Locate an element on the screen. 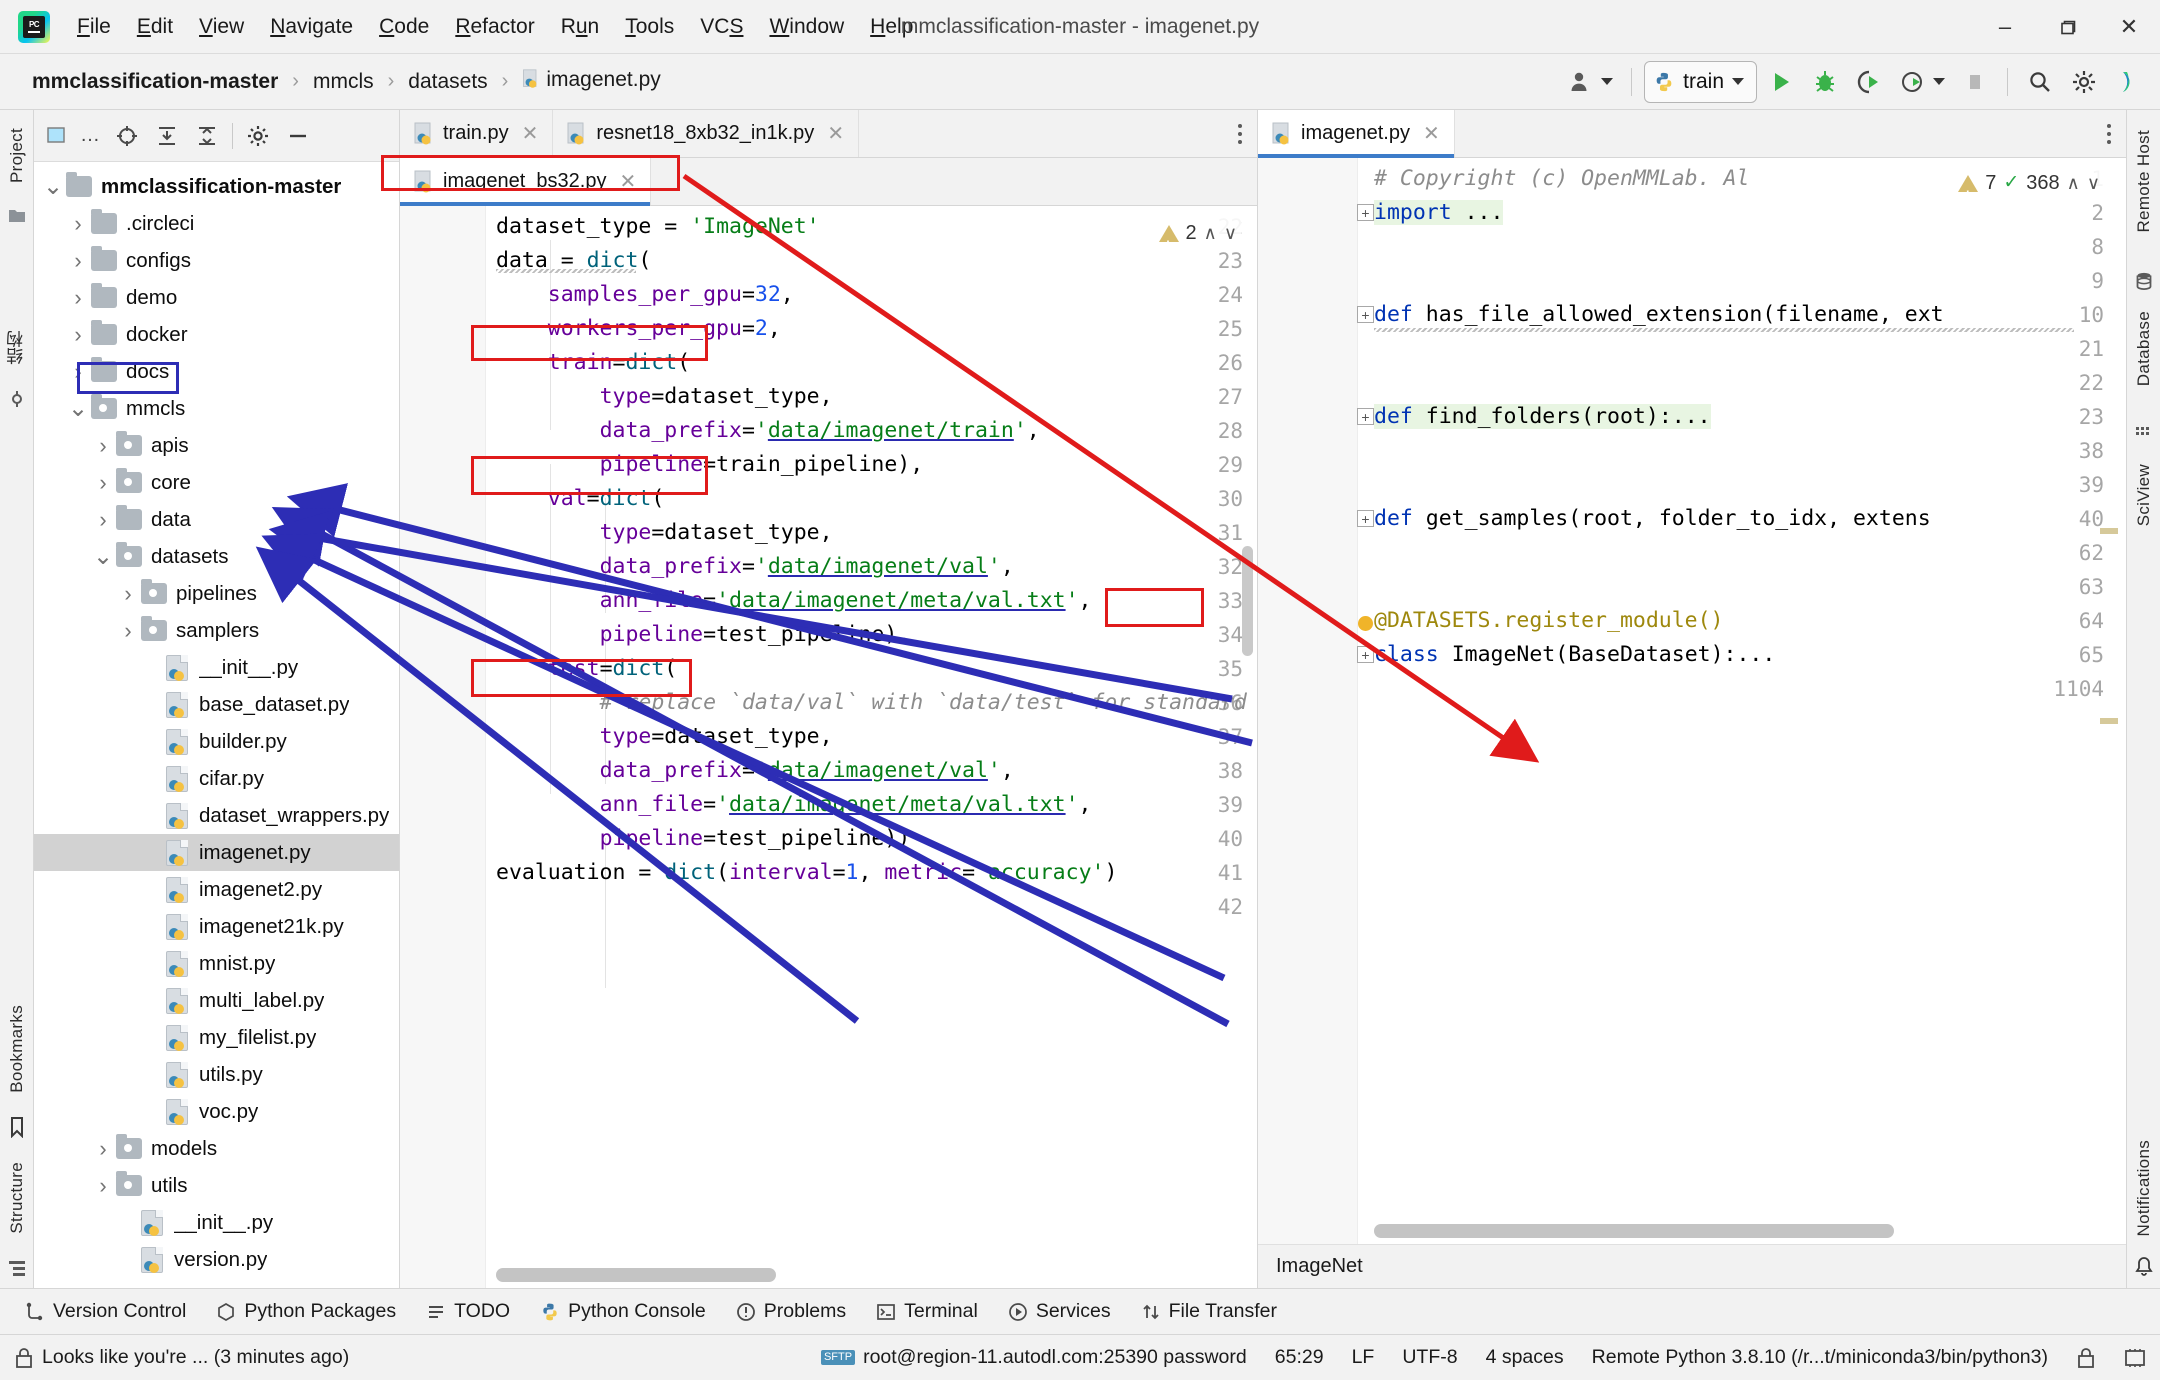 The height and width of the screenshot is (1380, 2160). tree-row: › docker is located at coordinates (216, 334).